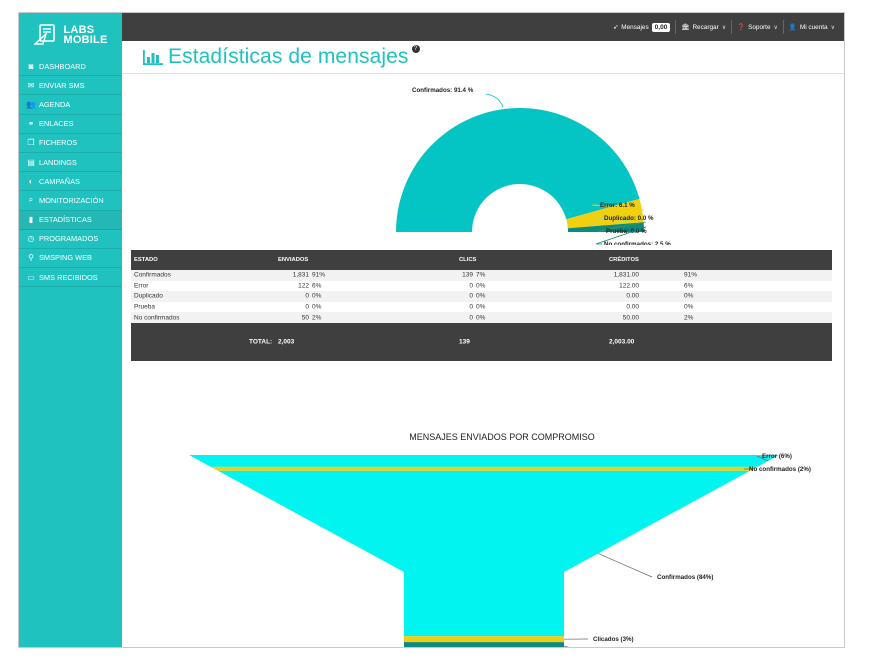 This screenshot has width=869, height=663. What do you see at coordinates (44, 34) in the screenshot?
I see `logo-icon` at bounding box center [44, 34].